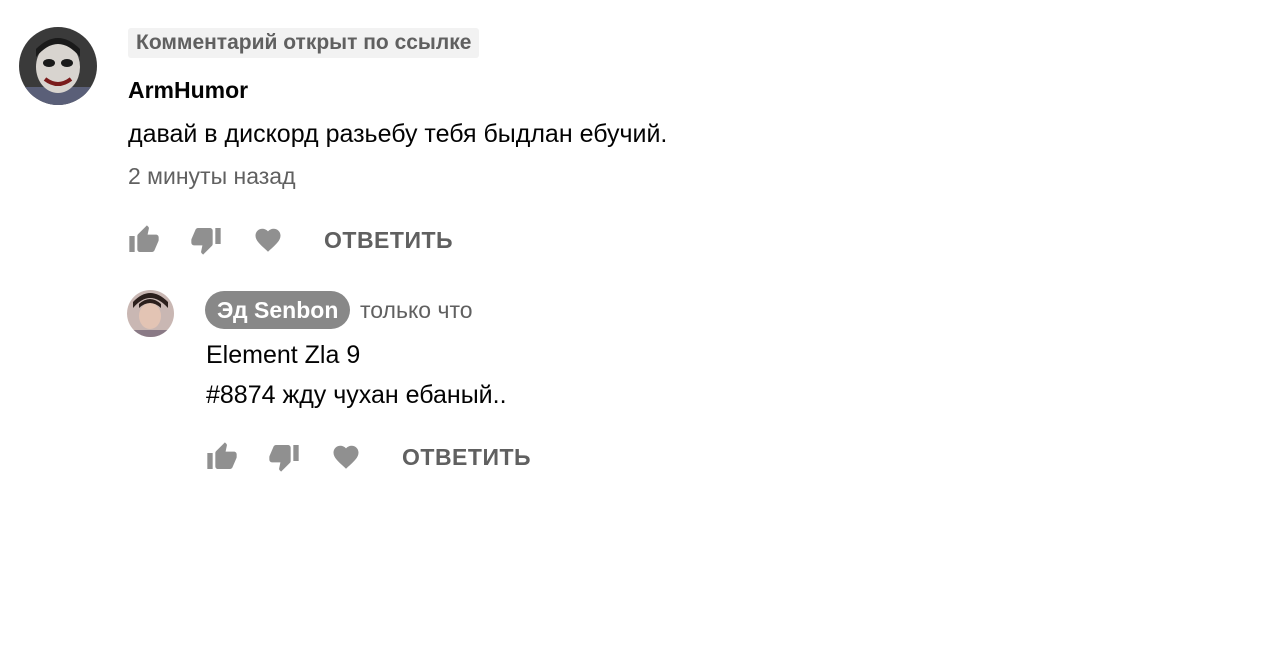 The height and width of the screenshot is (663, 1266). What do you see at coordinates (212, 176) in the screenshot?
I see `comment-timestamp: 2 минуты назад` at bounding box center [212, 176].